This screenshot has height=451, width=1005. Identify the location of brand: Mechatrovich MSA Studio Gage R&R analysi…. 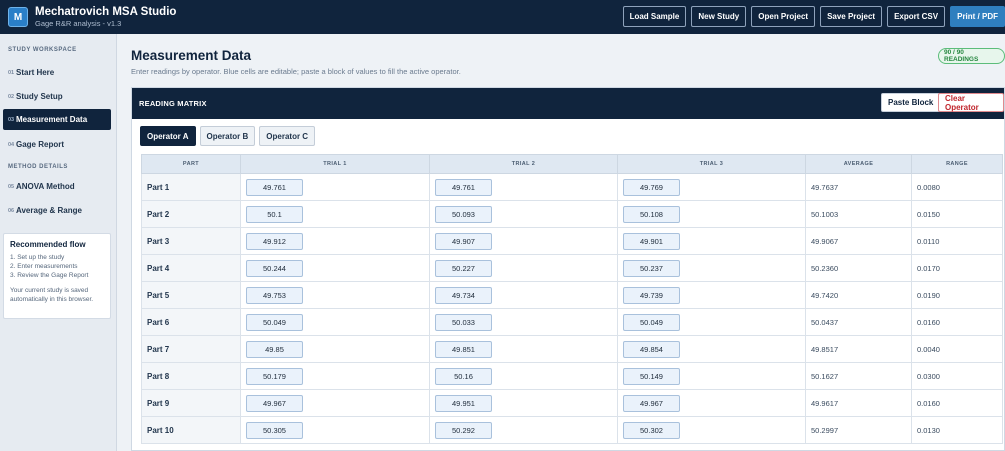
(105, 17).